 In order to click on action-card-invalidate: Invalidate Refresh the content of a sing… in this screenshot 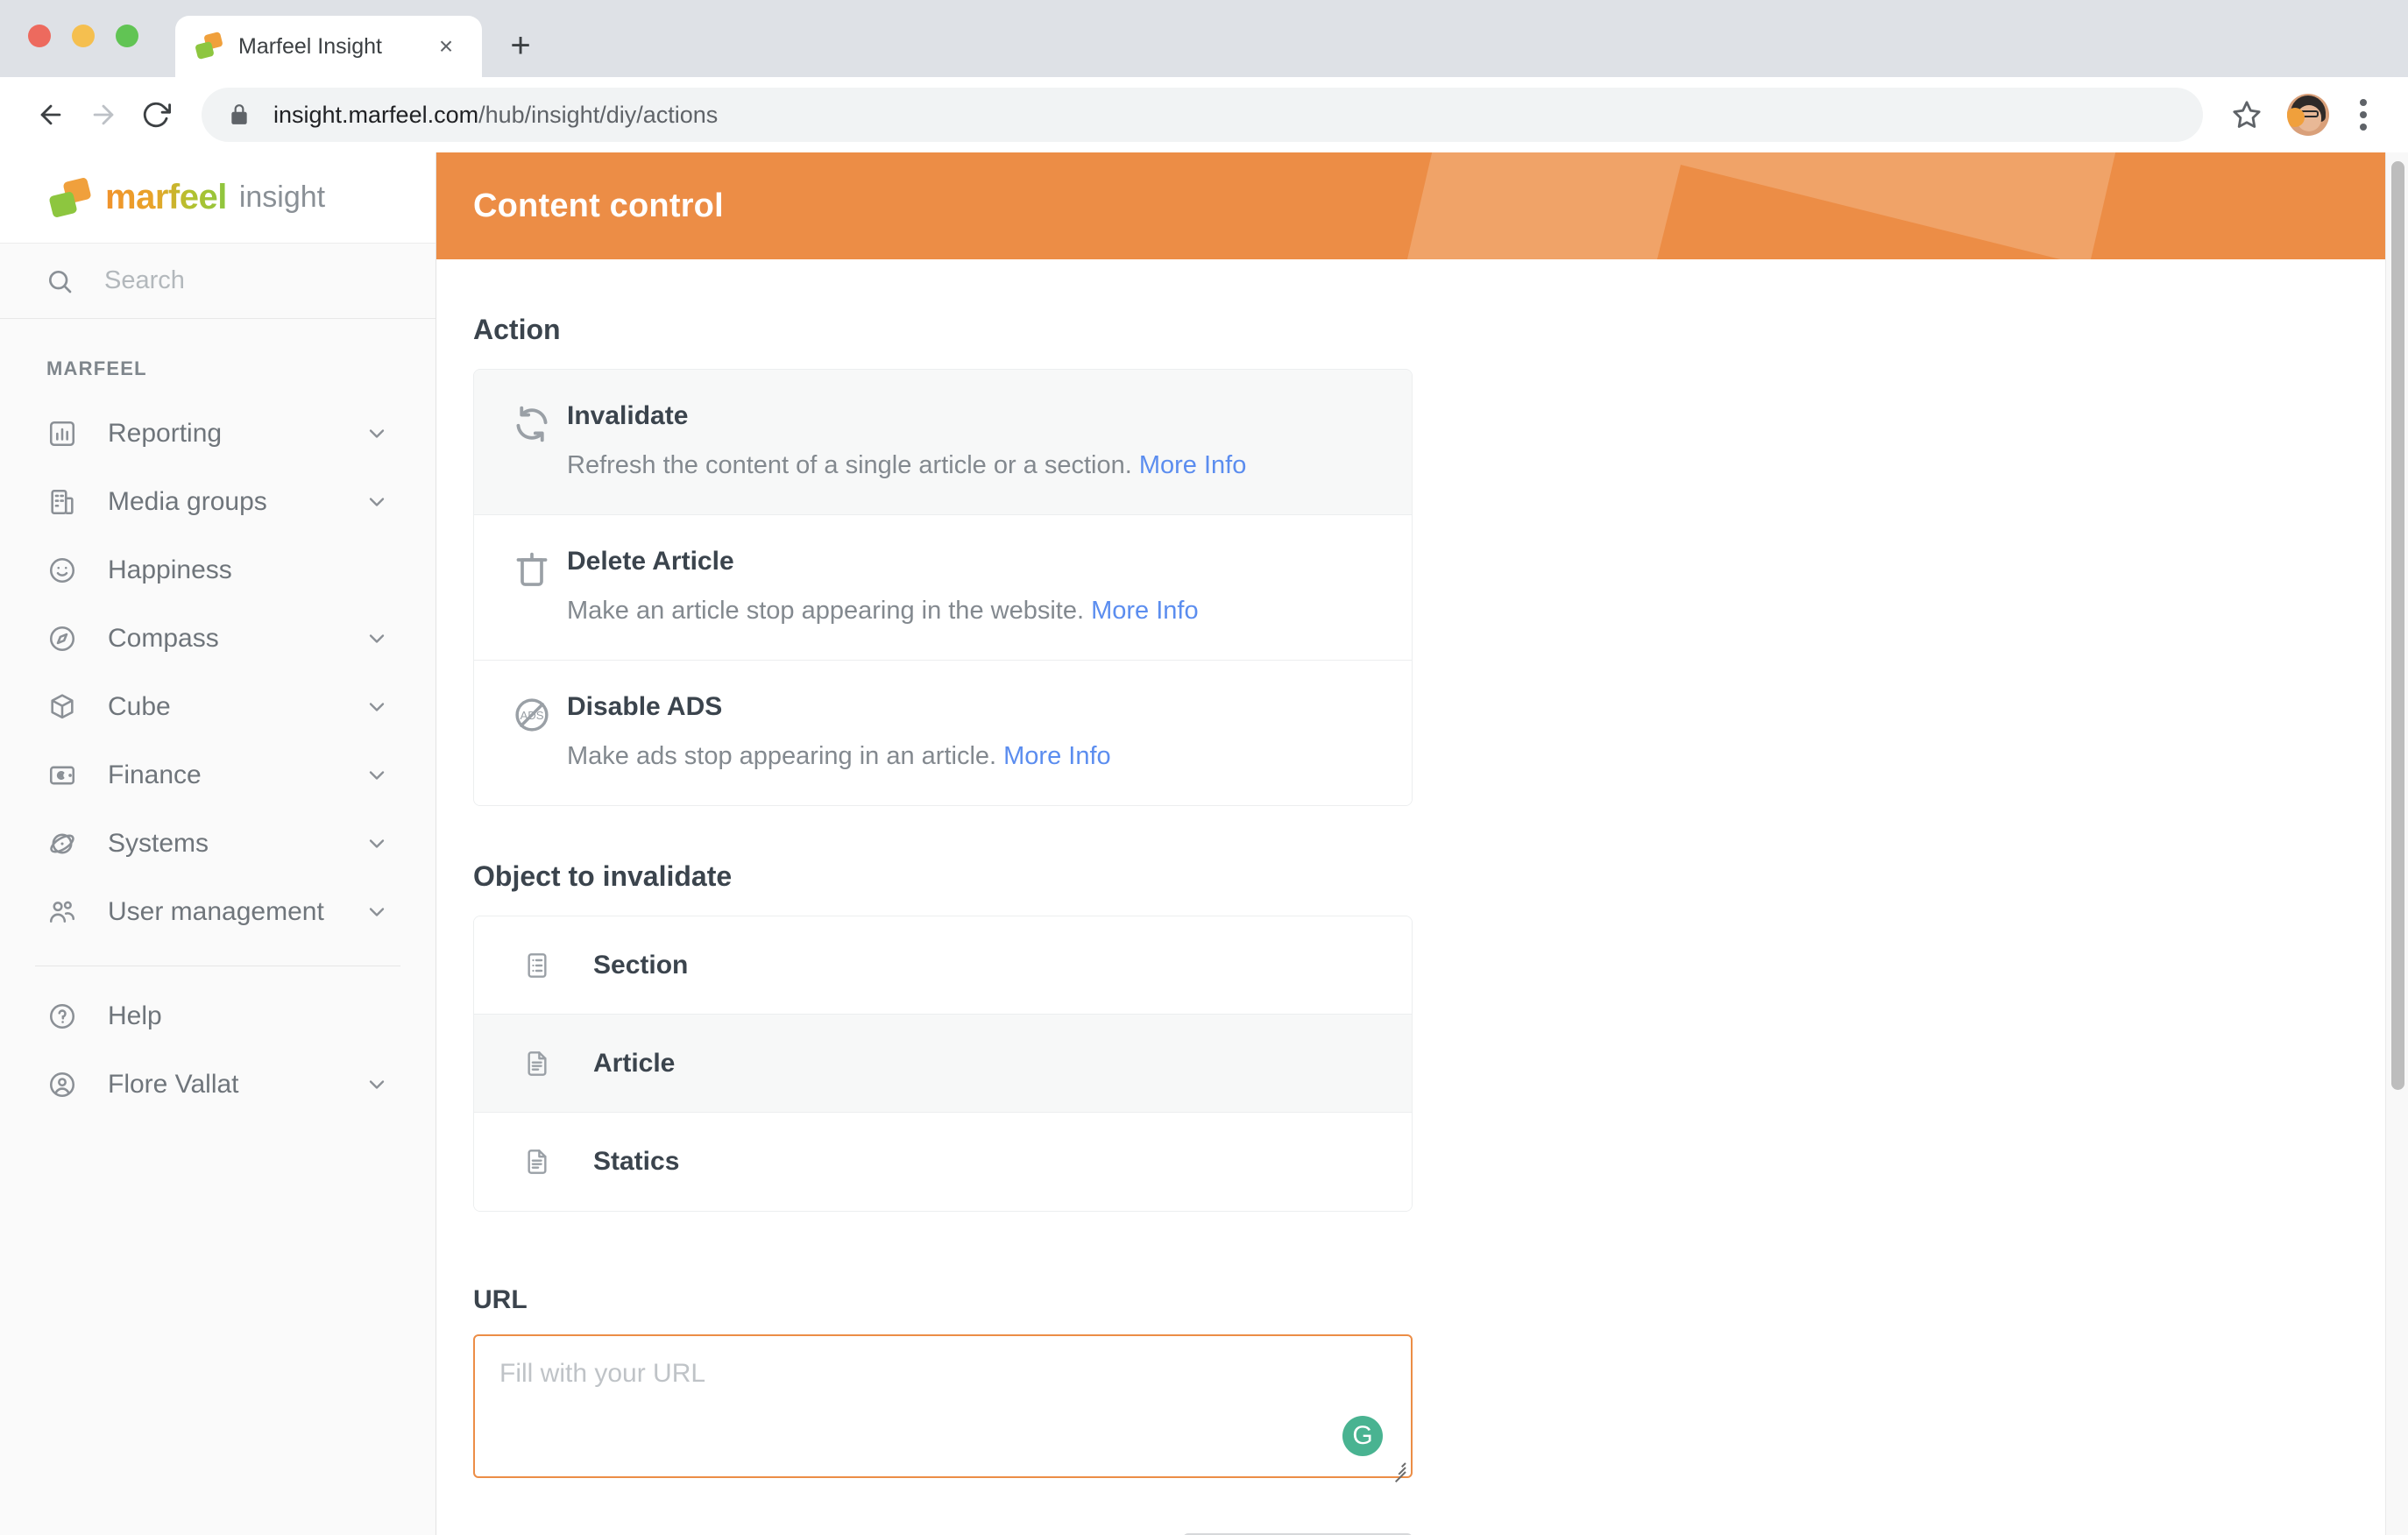, I will do `click(943, 443)`.